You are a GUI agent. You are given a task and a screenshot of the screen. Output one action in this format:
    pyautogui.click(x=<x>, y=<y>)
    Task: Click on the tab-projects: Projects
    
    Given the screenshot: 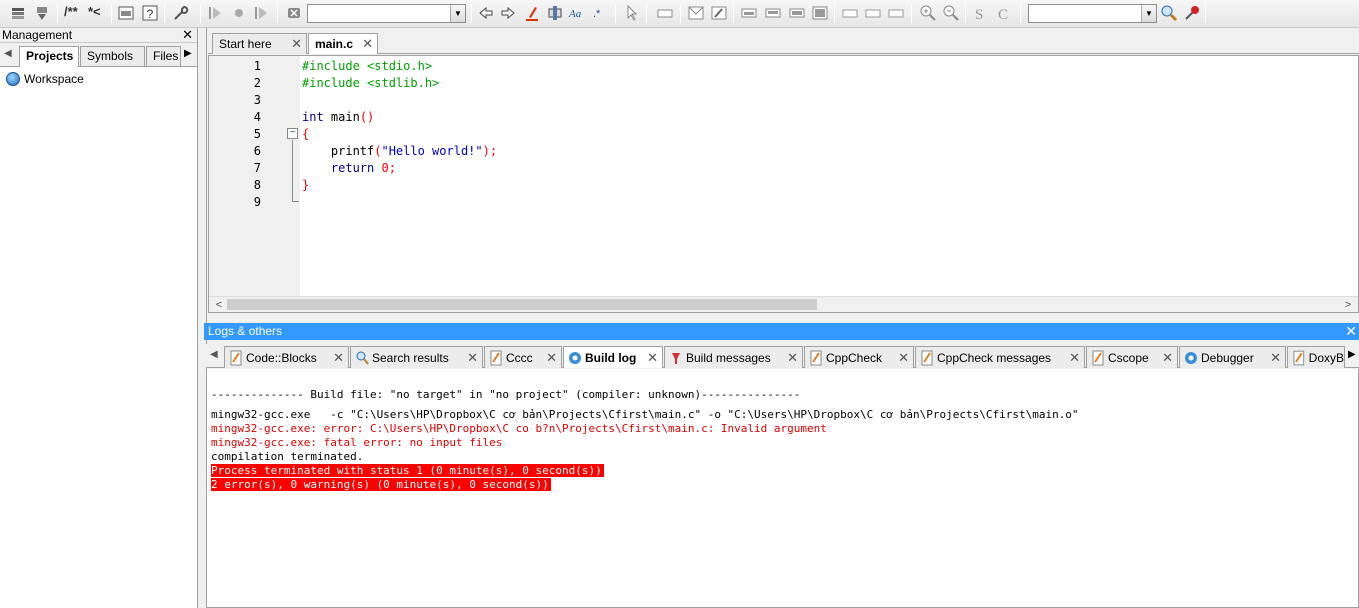 What is the action you would take?
    pyautogui.click(x=49, y=56)
    